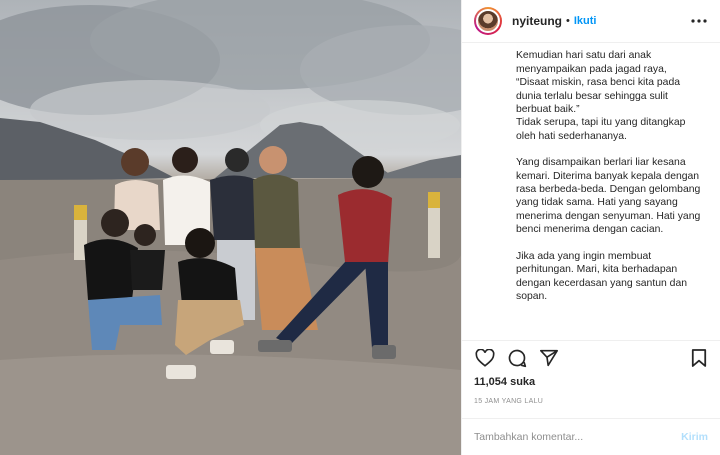 The height and width of the screenshot is (455, 720). I want to click on more-horizontal-icon, so click(699, 21).